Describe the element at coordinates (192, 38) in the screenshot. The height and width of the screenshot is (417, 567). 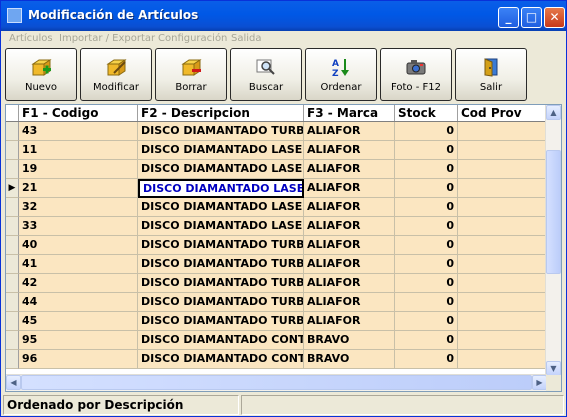
I see `menu-configuracion: Configuración` at that location.